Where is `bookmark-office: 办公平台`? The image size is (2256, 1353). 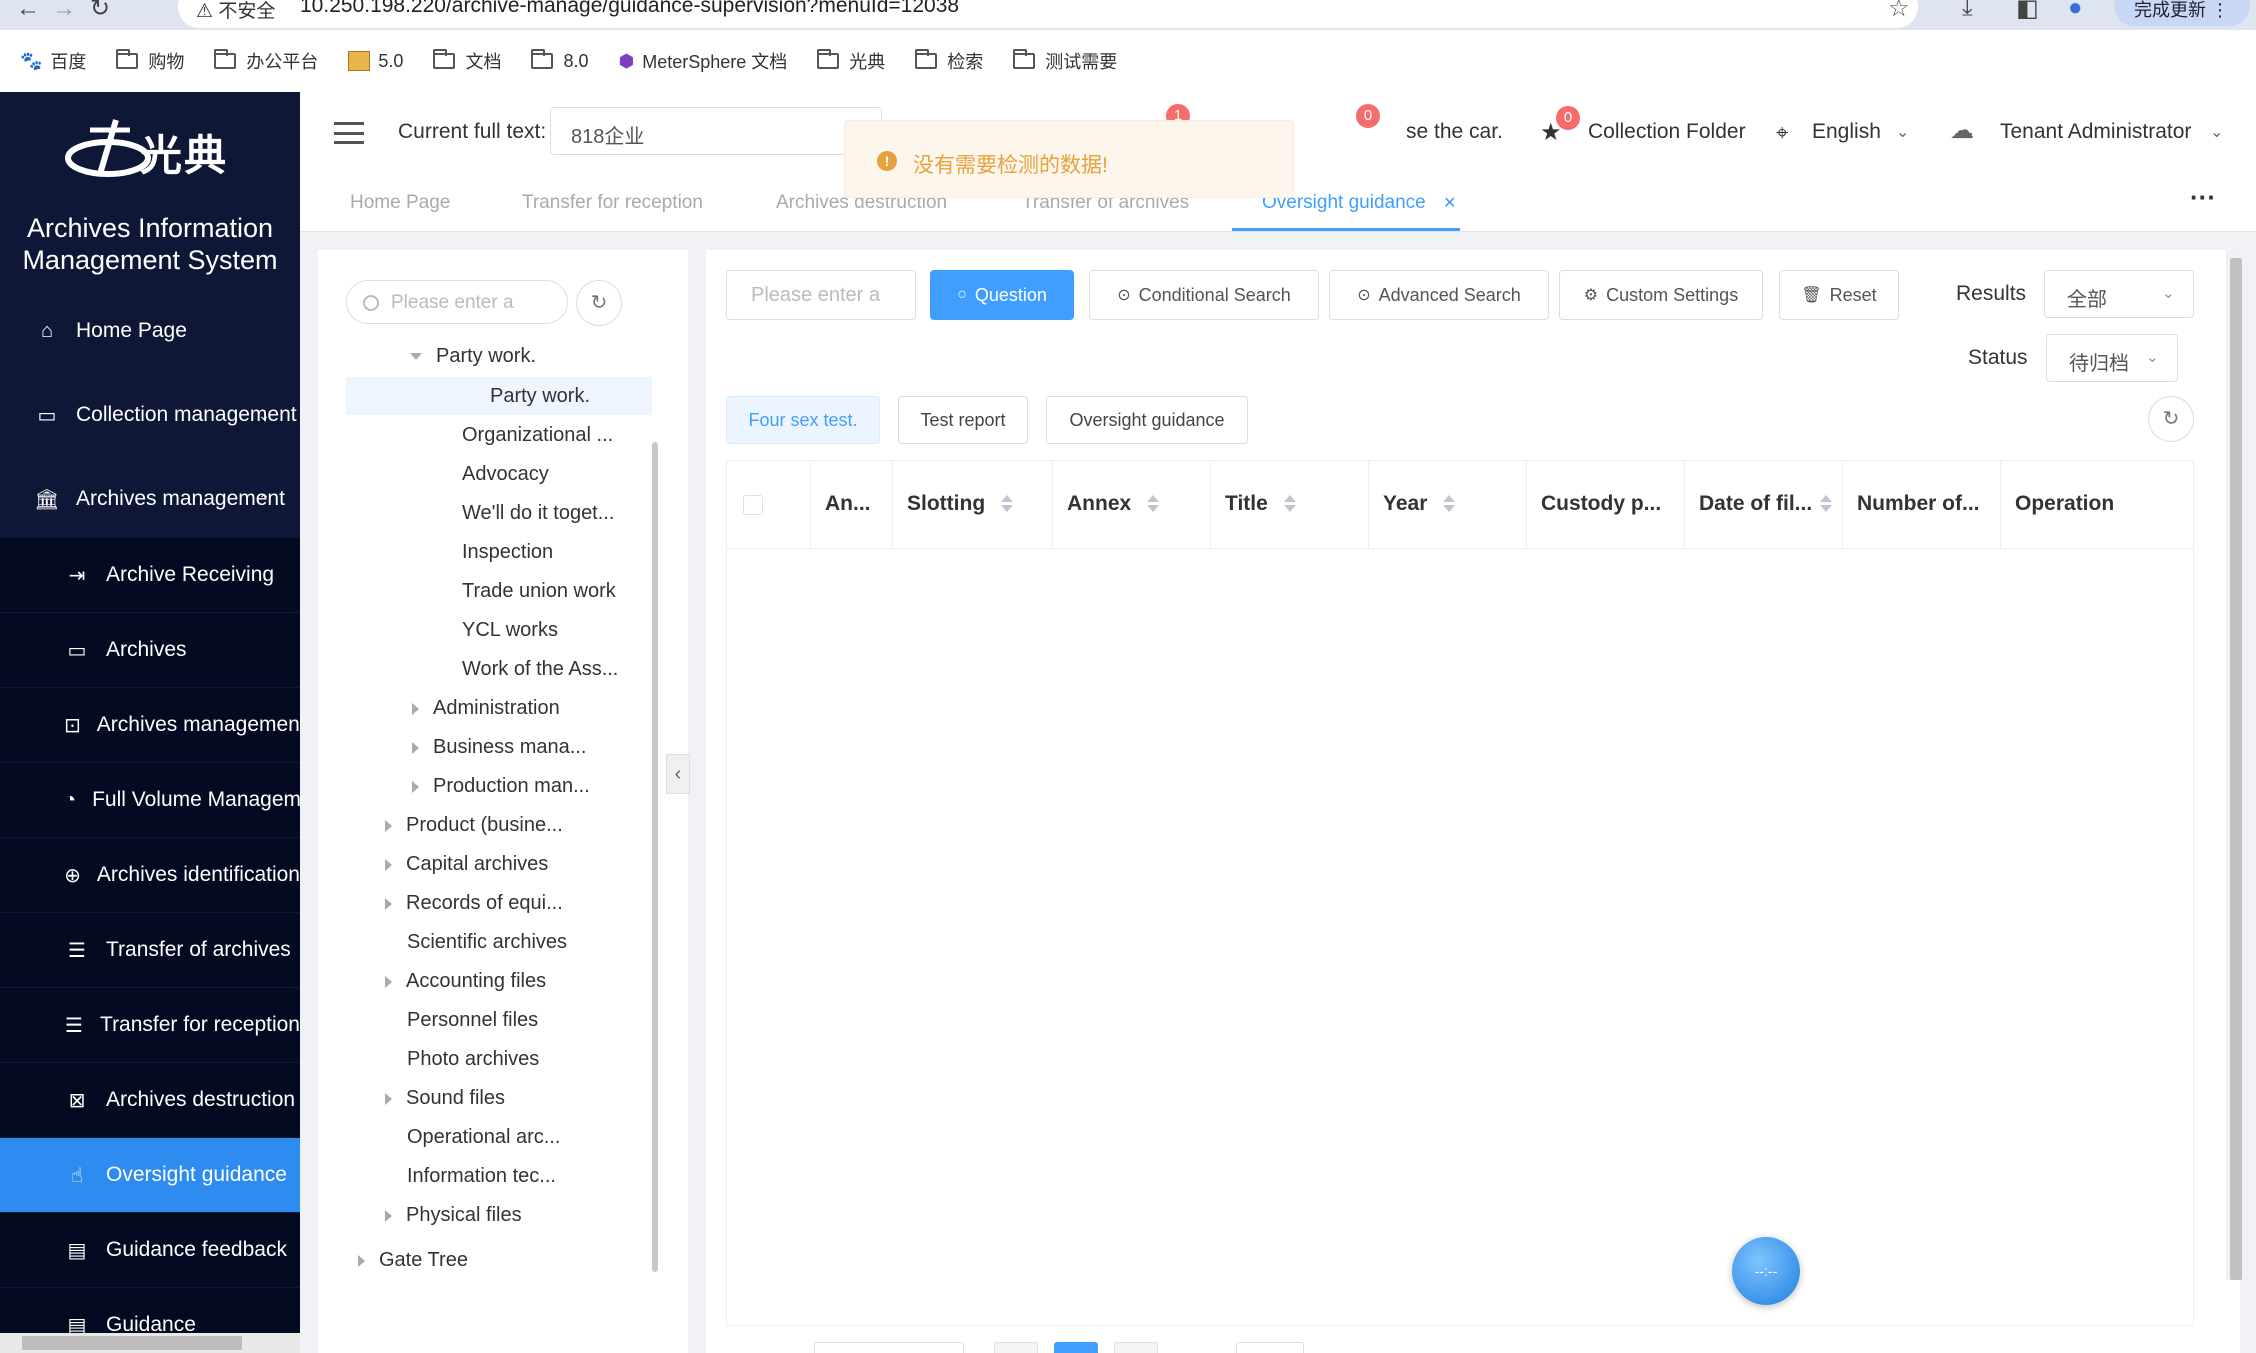 bookmark-office: 办公平台 is located at coordinates (266, 61).